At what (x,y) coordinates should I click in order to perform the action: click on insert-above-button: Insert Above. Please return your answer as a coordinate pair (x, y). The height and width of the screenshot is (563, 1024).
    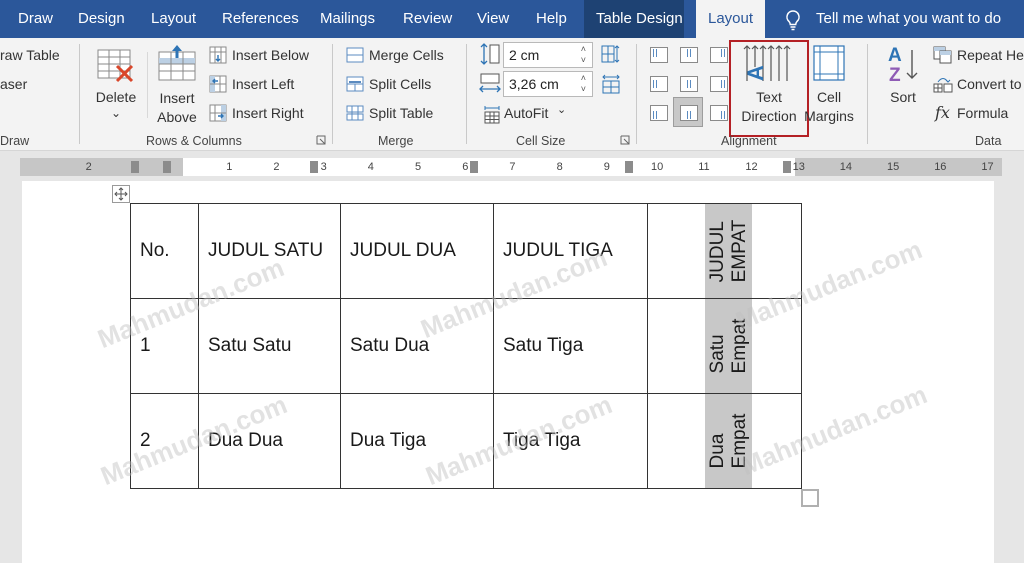
    Looking at the image, I should click on (177, 87).